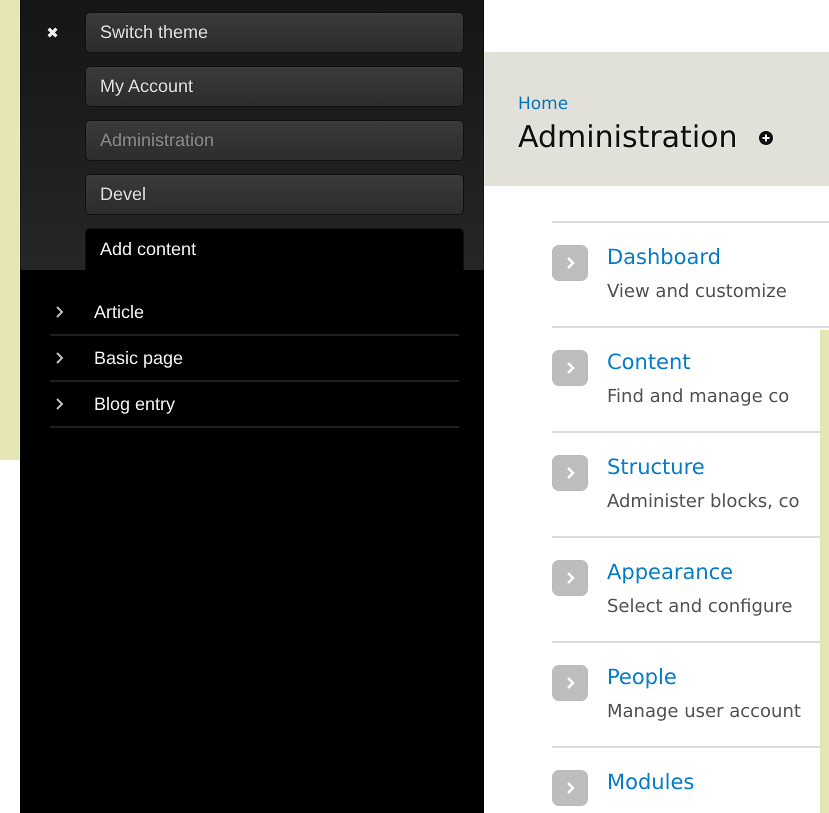  I want to click on toolbar-tab: Add content, so click(274, 249).